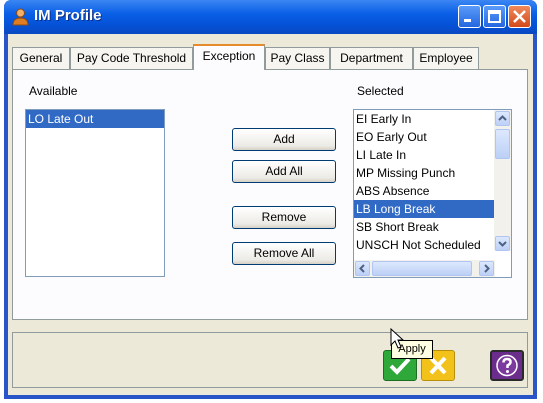  Describe the element at coordinates (41, 58) in the screenshot. I see `tab-general: General` at that location.